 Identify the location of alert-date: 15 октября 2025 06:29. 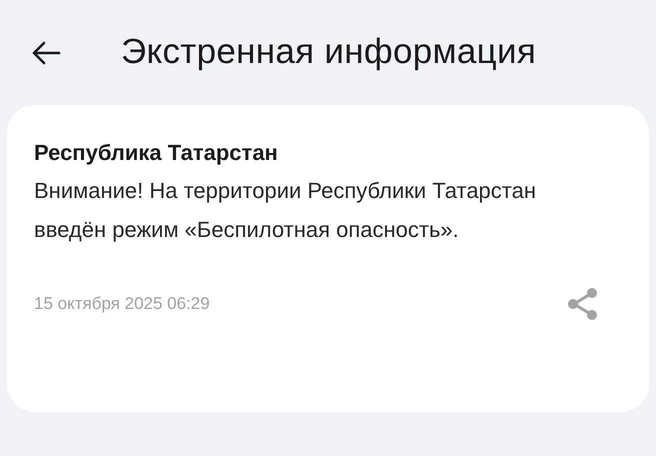
(122, 304).